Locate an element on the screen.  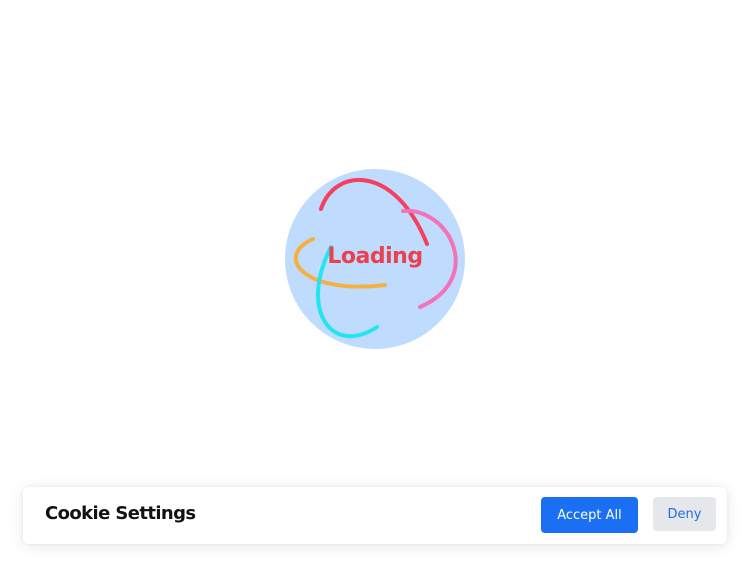
deny-button: Deny is located at coordinates (684, 514).